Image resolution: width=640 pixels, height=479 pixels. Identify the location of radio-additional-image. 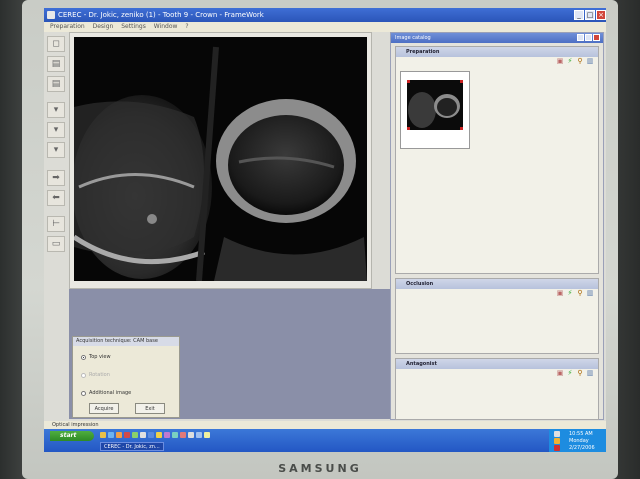
(83, 393).